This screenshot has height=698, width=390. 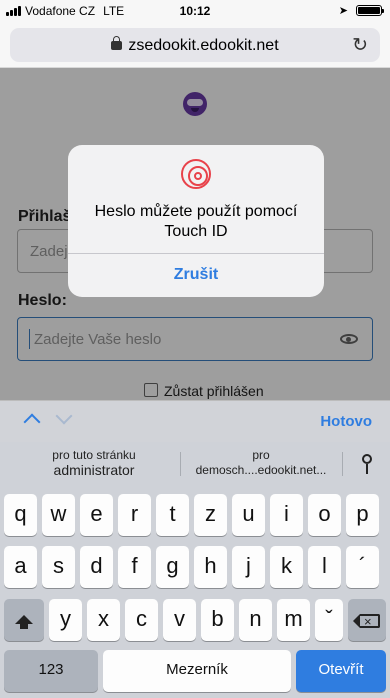 What do you see at coordinates (96, 567) in the screenshot?
I see `key-d: d` at bounding box center [96, 567].